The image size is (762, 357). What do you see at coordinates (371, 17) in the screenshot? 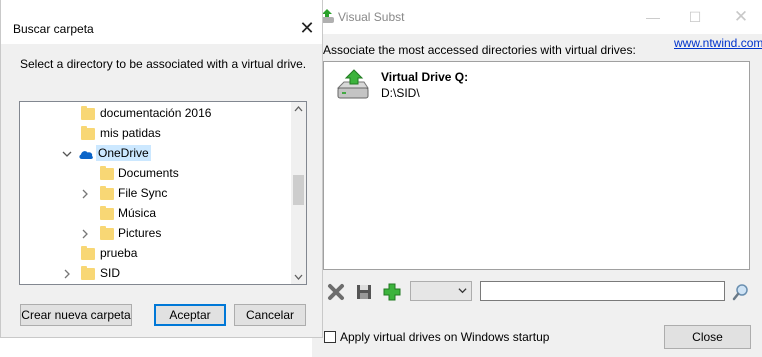
I see `window-title: Visual Subst` at bounding box center [371, 17].